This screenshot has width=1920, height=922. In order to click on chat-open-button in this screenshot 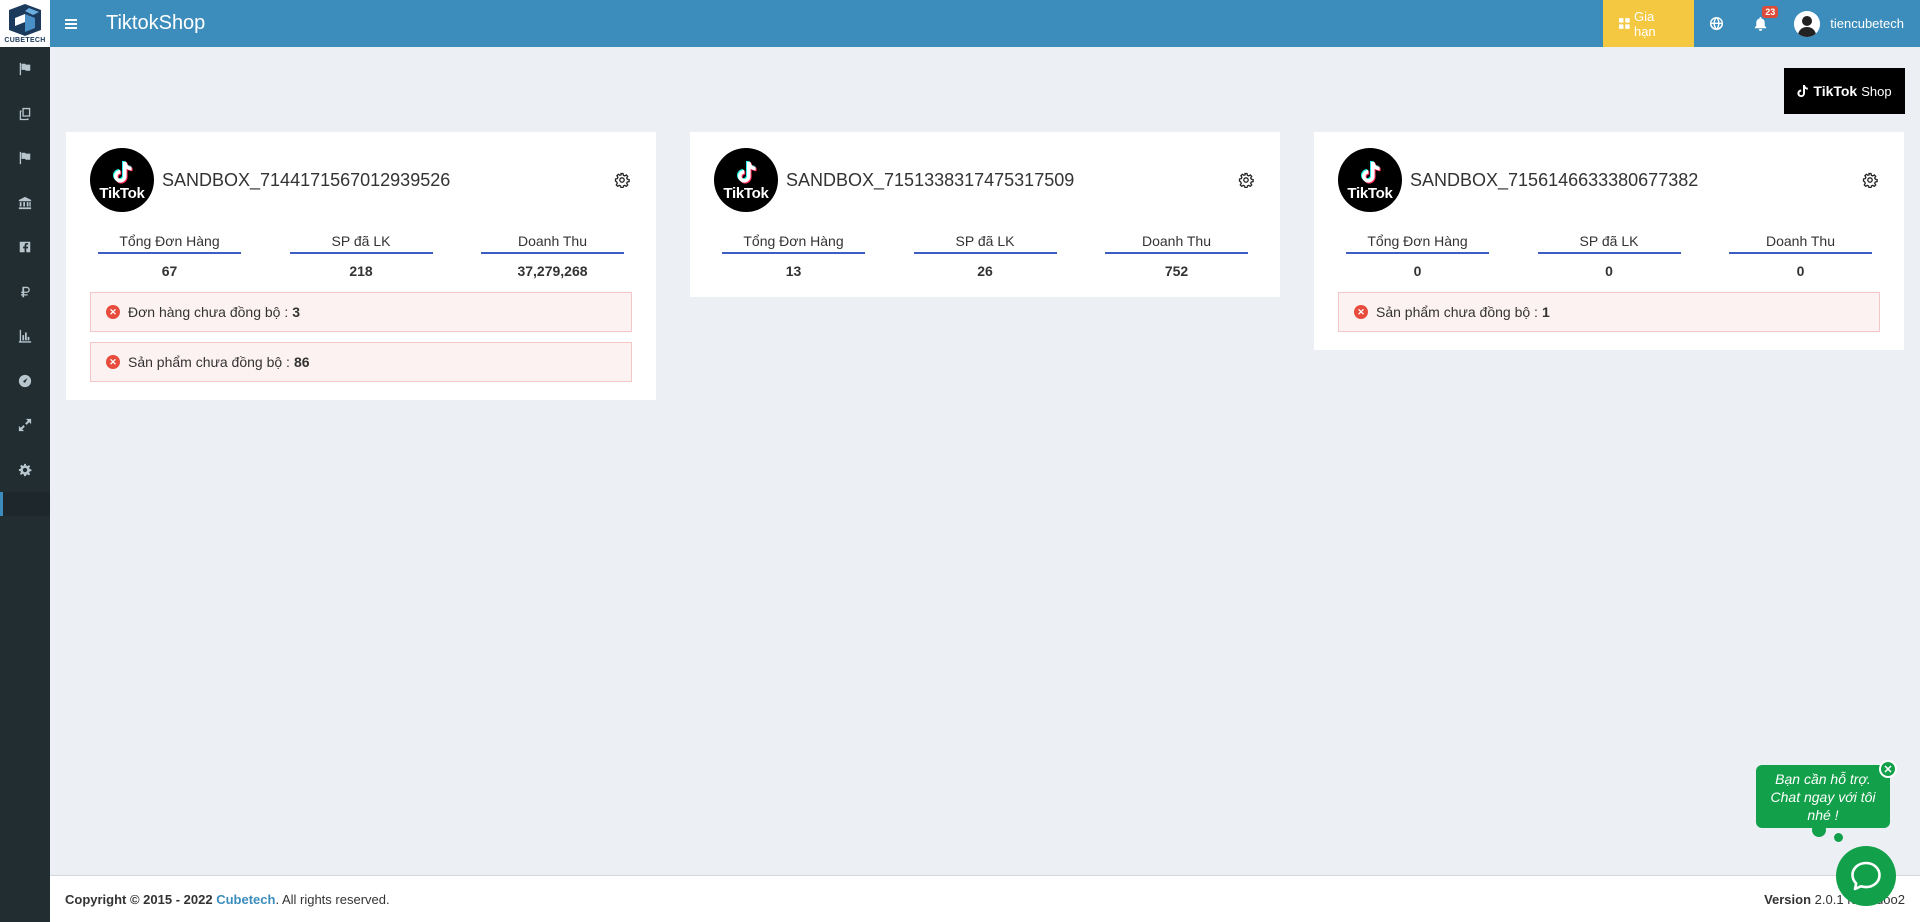, I will do `click(1866, 876)`.